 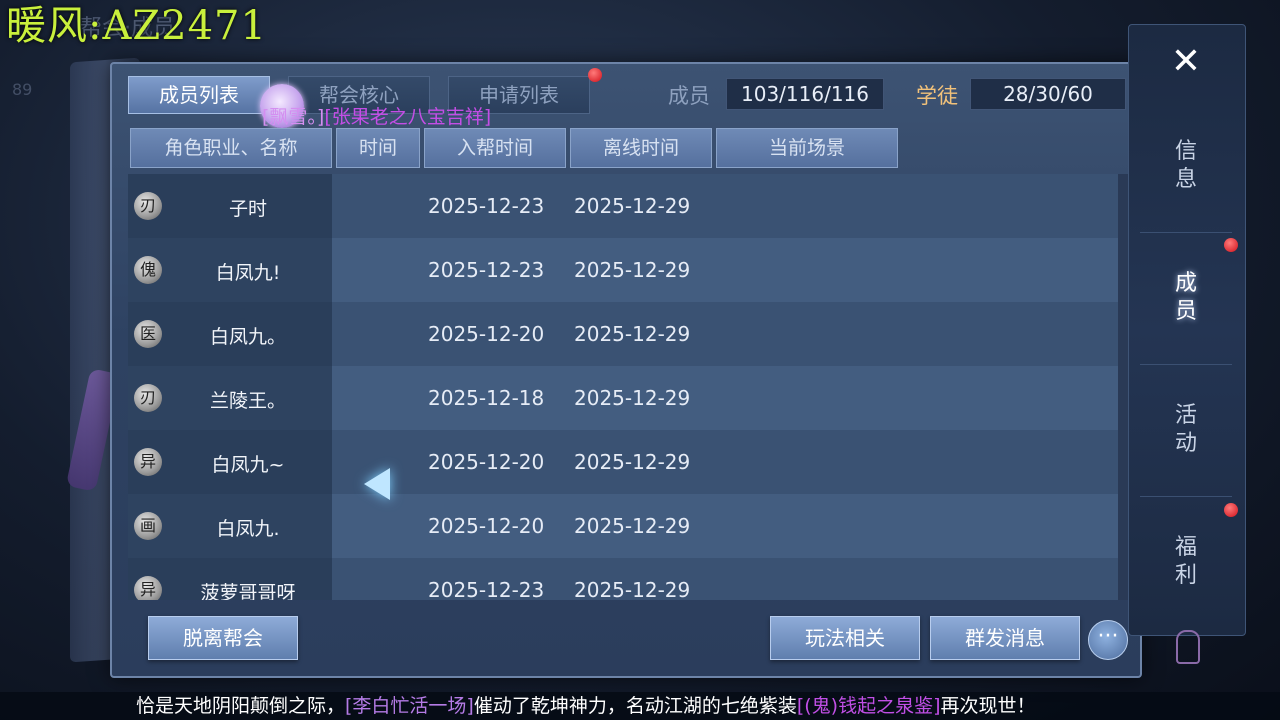 I want to click on join-date: 2025-12-18, so click(x=486, y=398).